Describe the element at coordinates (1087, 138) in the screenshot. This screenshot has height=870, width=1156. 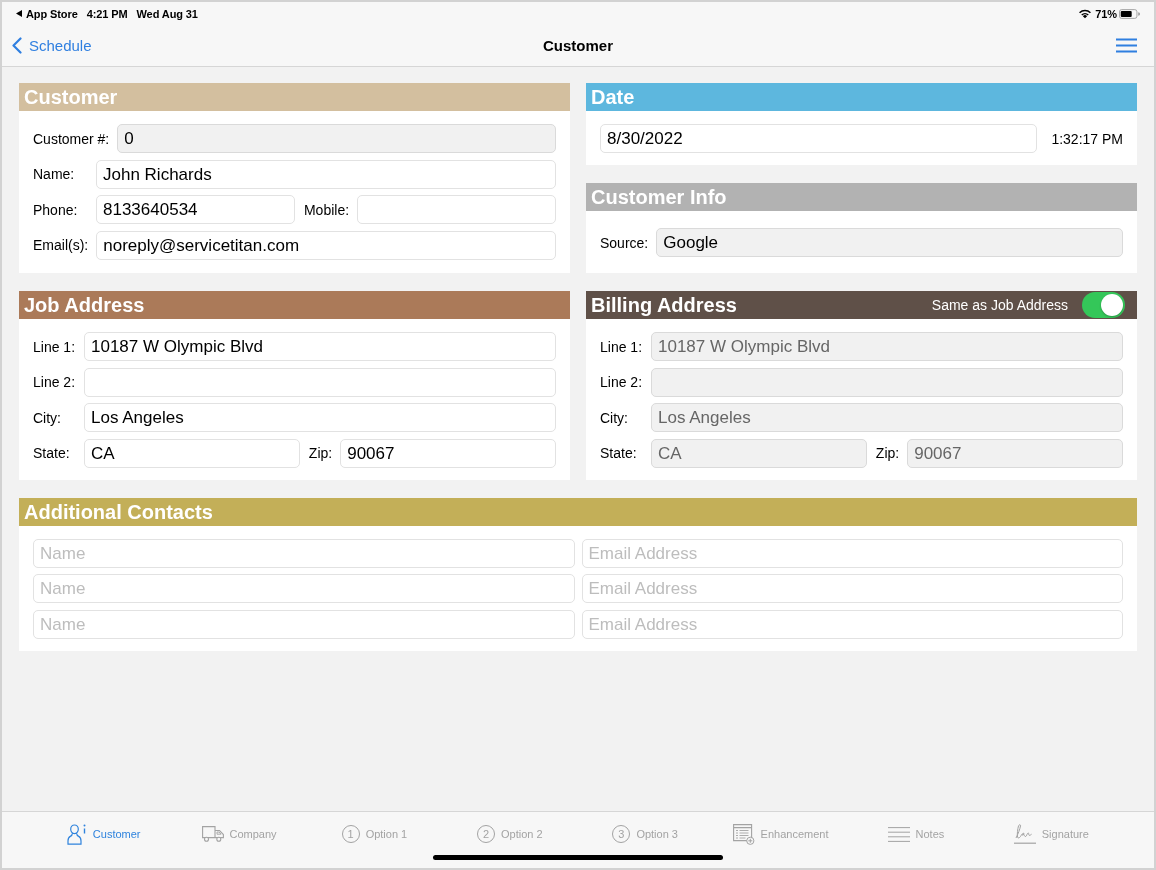
I see `time-text: 1:32:17 PM` at that location.